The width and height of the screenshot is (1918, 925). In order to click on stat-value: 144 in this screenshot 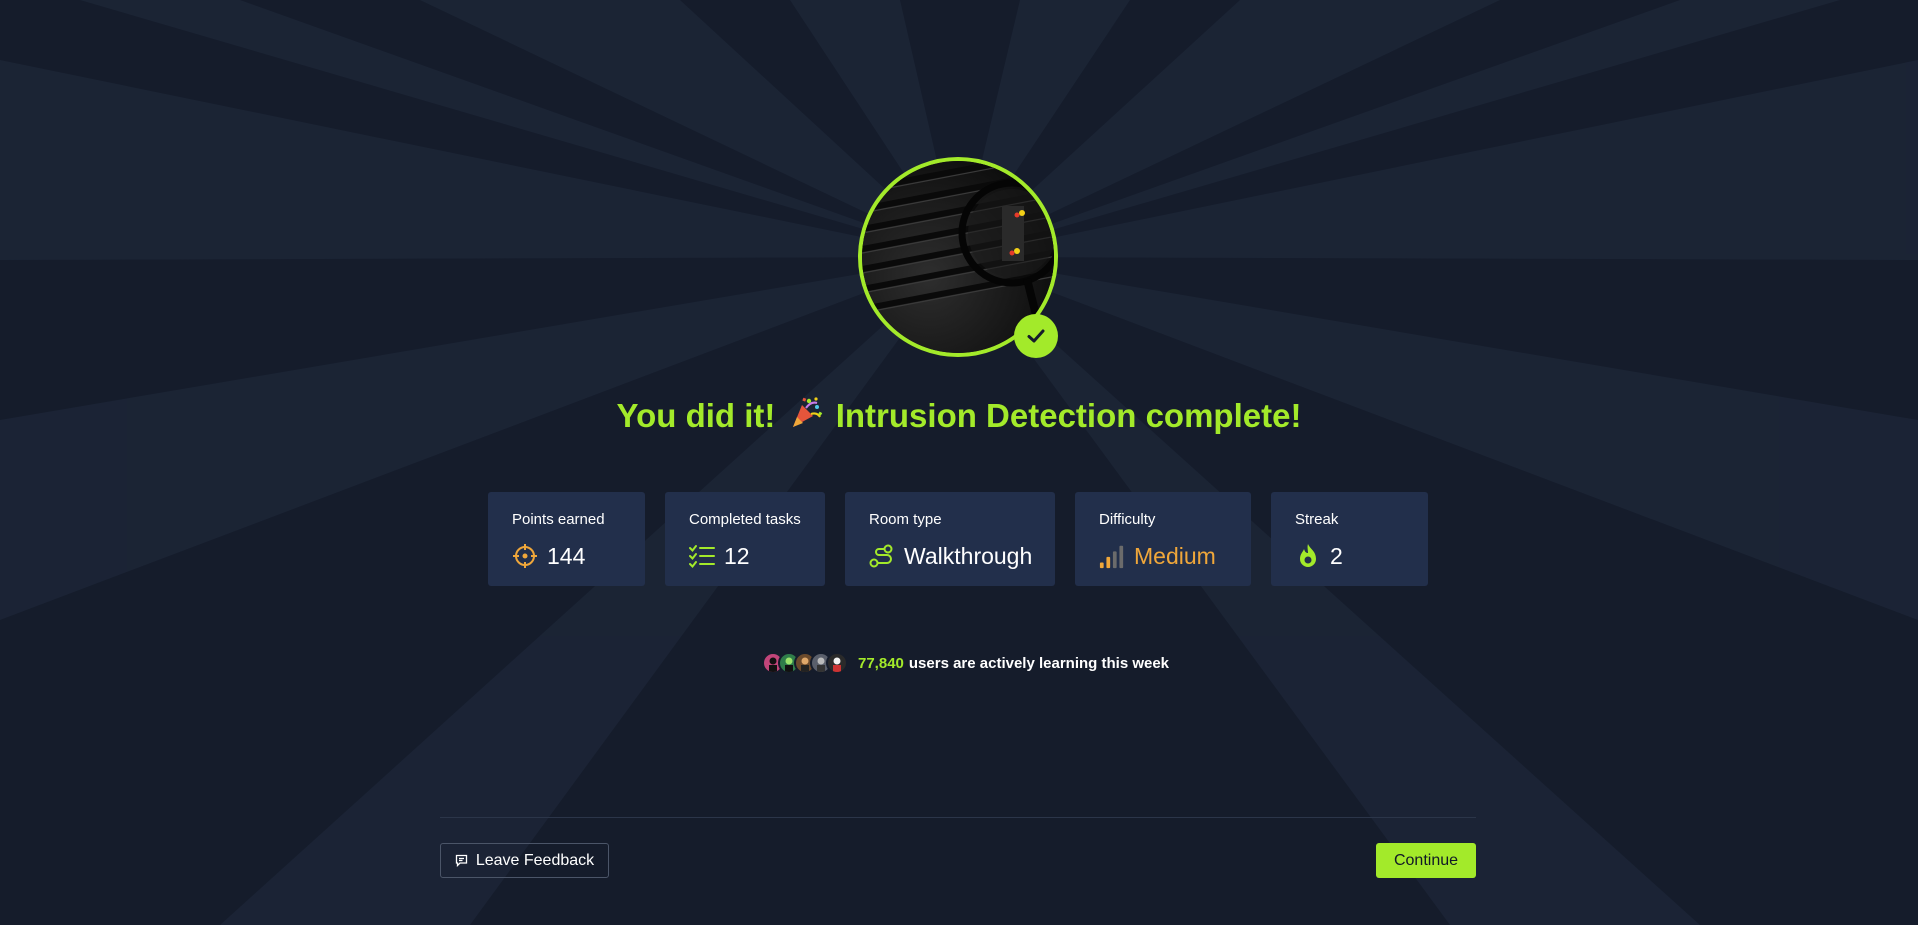, I will do `click(566, 556)`.